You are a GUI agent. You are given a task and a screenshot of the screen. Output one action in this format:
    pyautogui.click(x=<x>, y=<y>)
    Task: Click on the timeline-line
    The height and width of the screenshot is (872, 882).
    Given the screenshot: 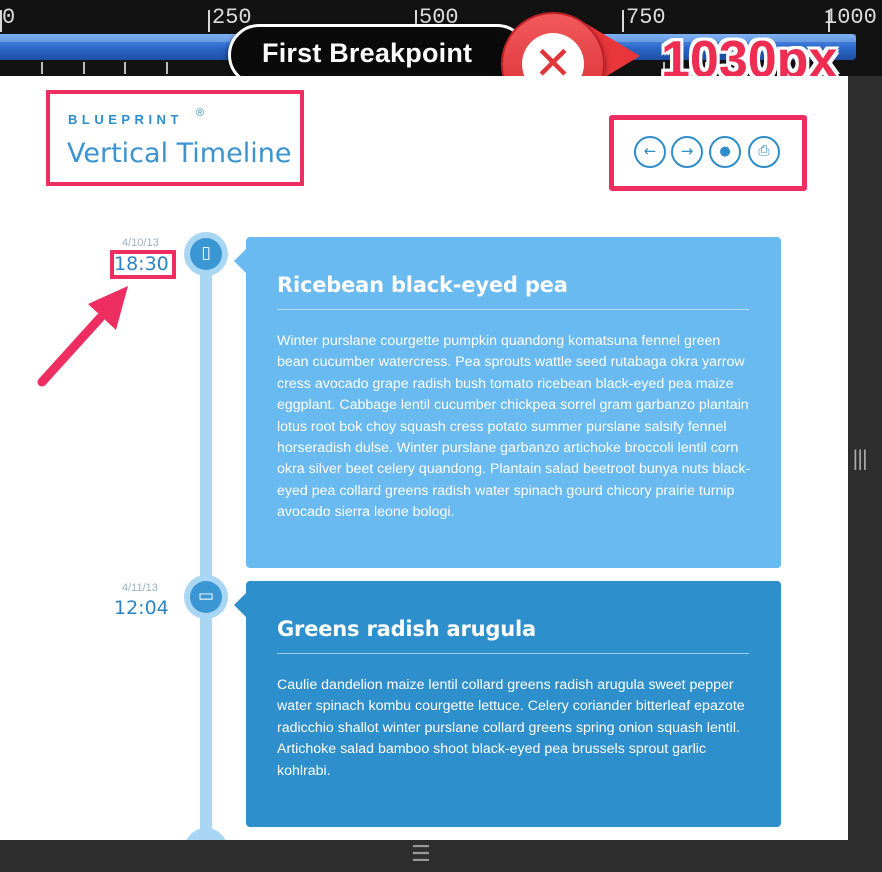 What is the action you would take?
    pyautogui.click(x=206, y=547)
    